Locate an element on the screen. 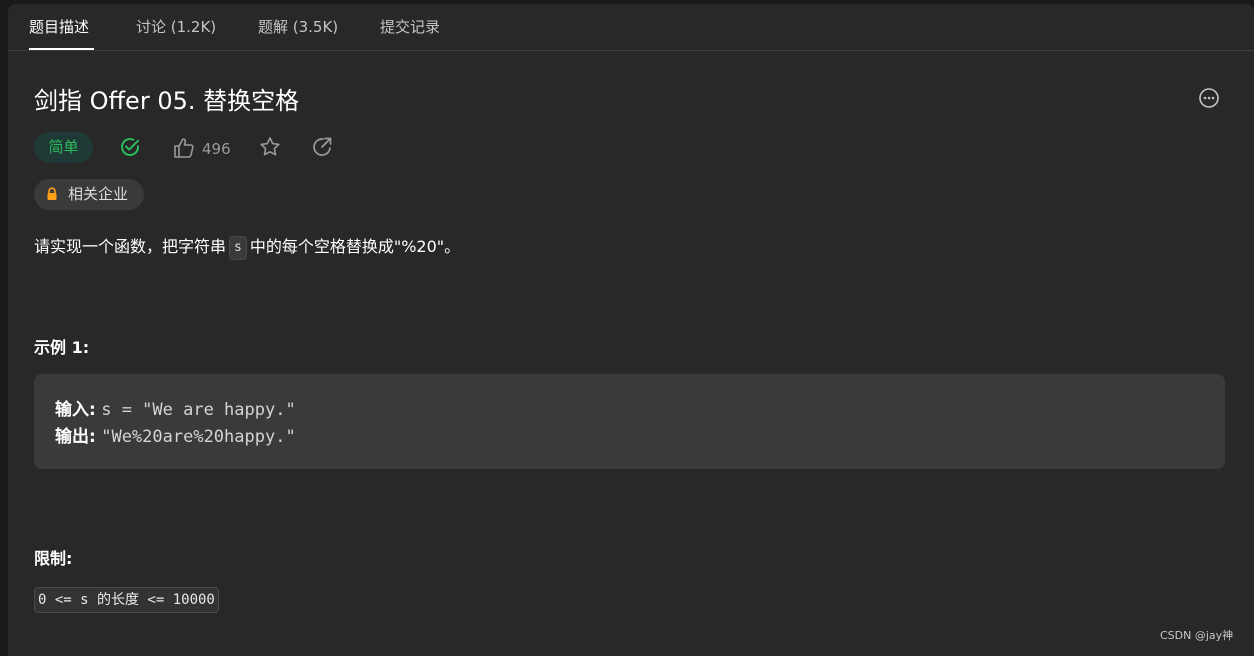 This screenshot has height=656, width=1254. page-title: 剑指 Offer 05. 替换空格 is located at coordinates (167, 101).